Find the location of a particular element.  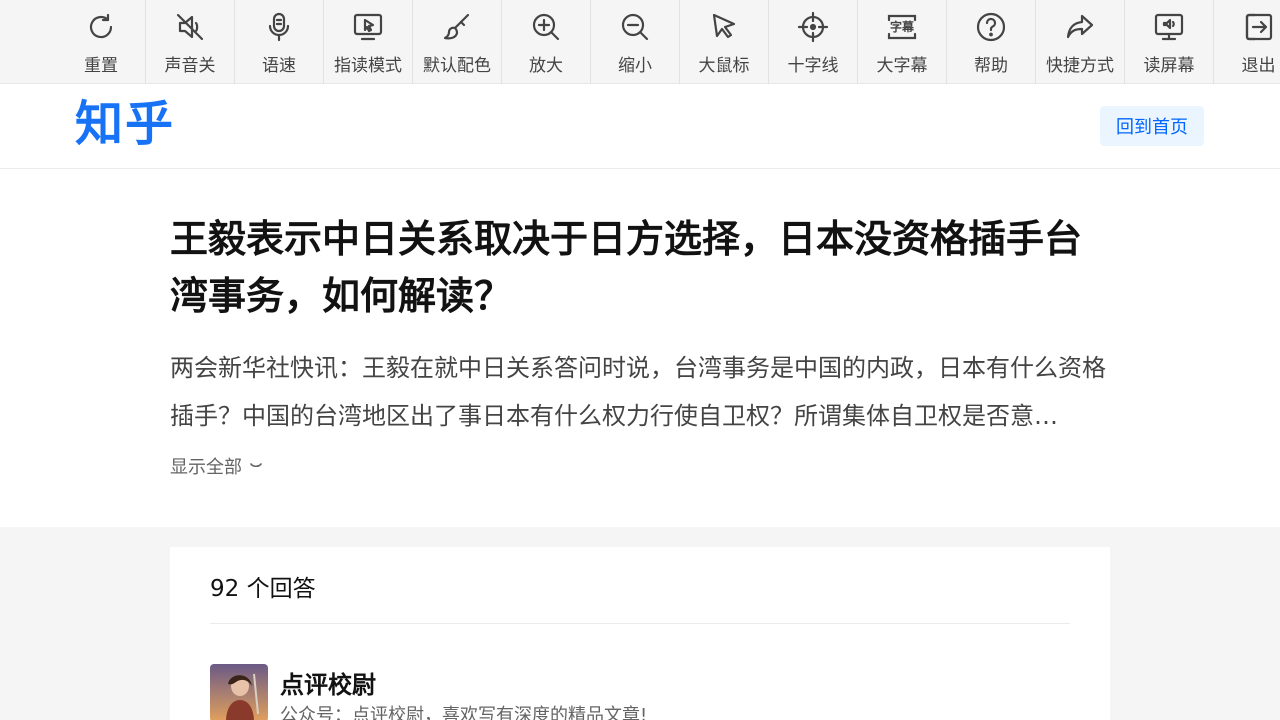

help-icon is located at coordinates (991, 27).